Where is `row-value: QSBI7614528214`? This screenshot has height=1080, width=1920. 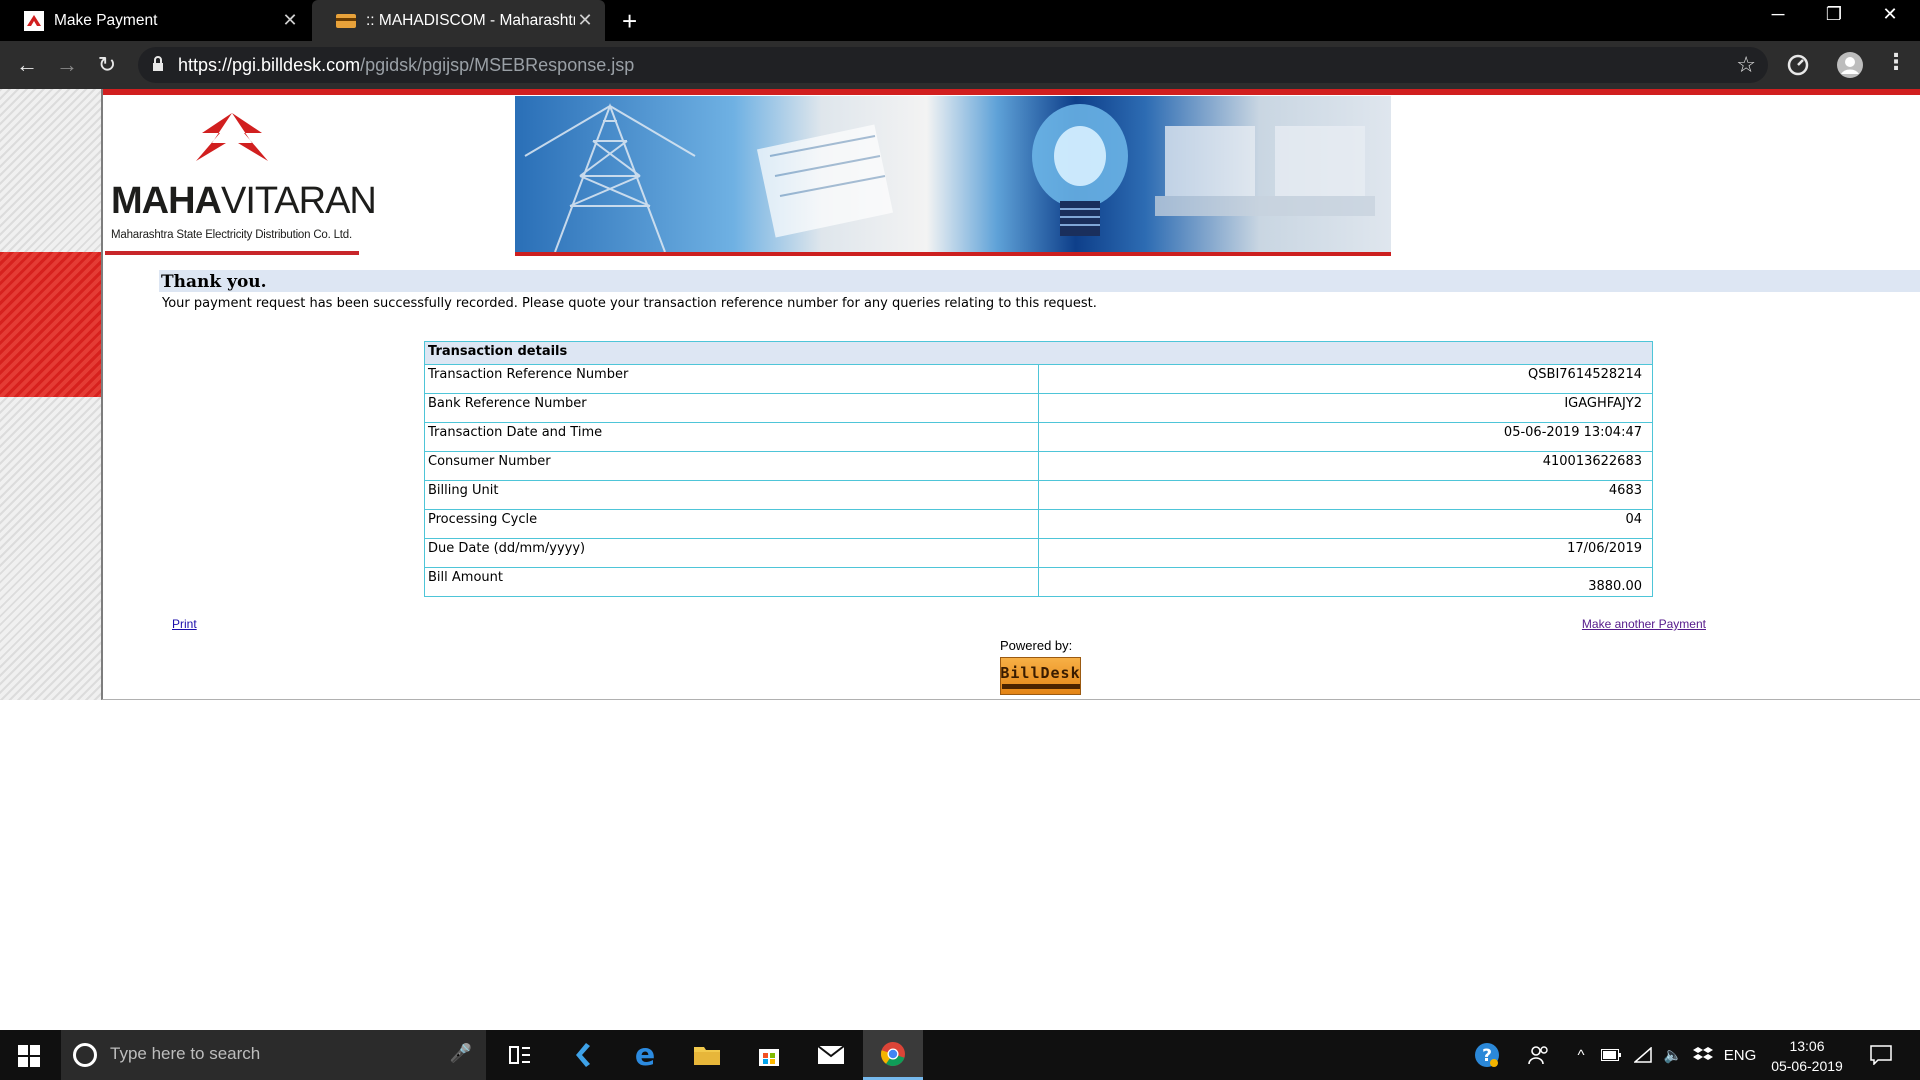 row-value: QSBI7614528214 is located at coordinates (1345, 379).